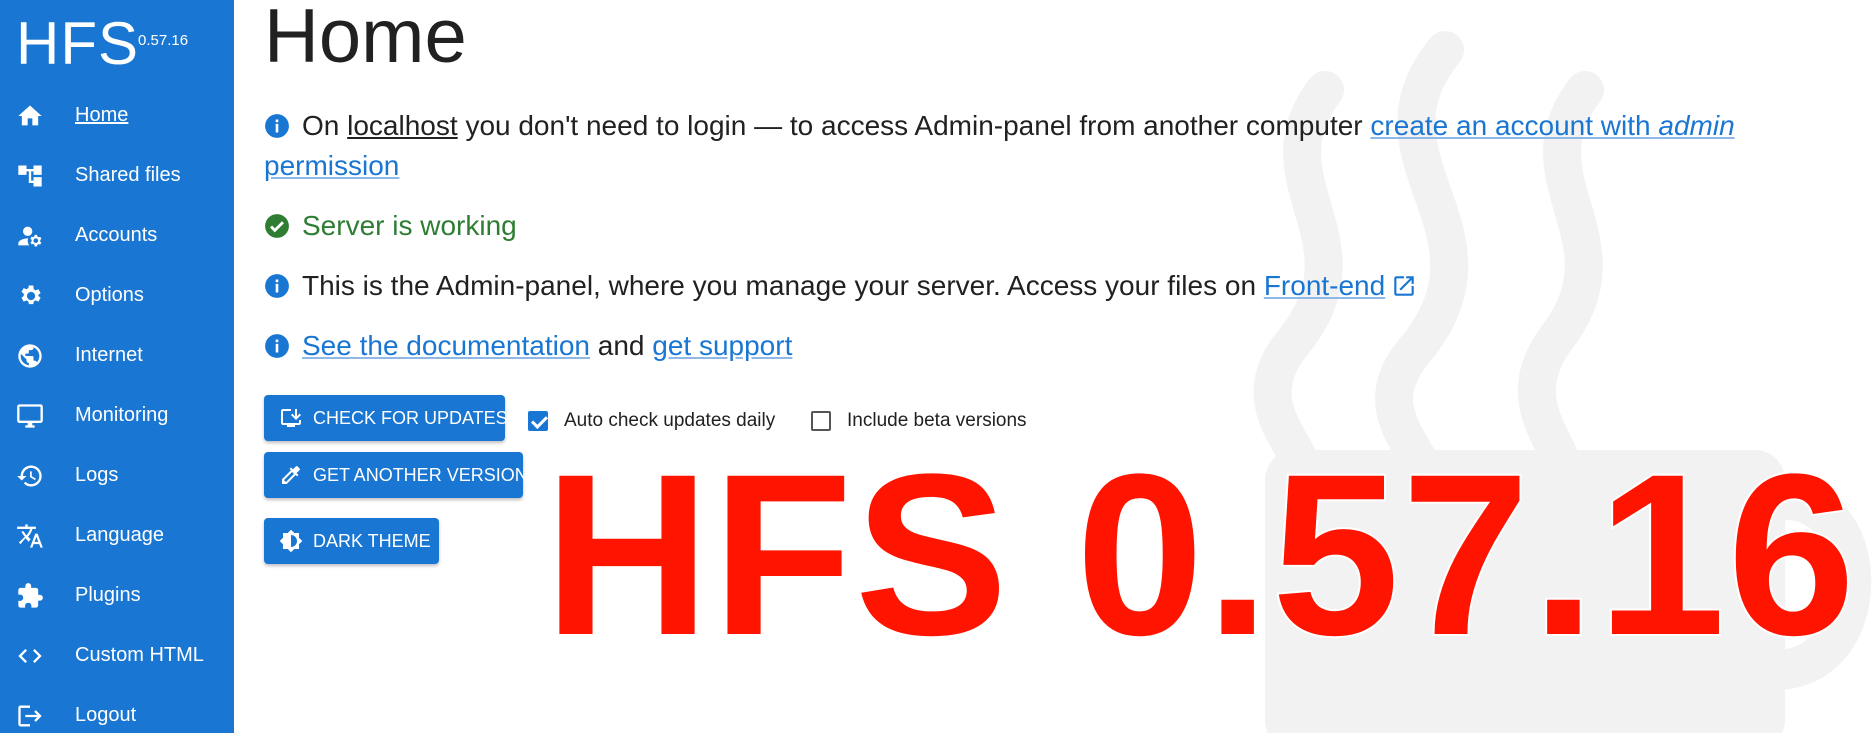 Image resolution: width=1875 pixels, height=743 pixels. What do you see at coordinates (291, 418) in the screenshot?
I see `install-desktop-icon` at bounding box center [291, 418].